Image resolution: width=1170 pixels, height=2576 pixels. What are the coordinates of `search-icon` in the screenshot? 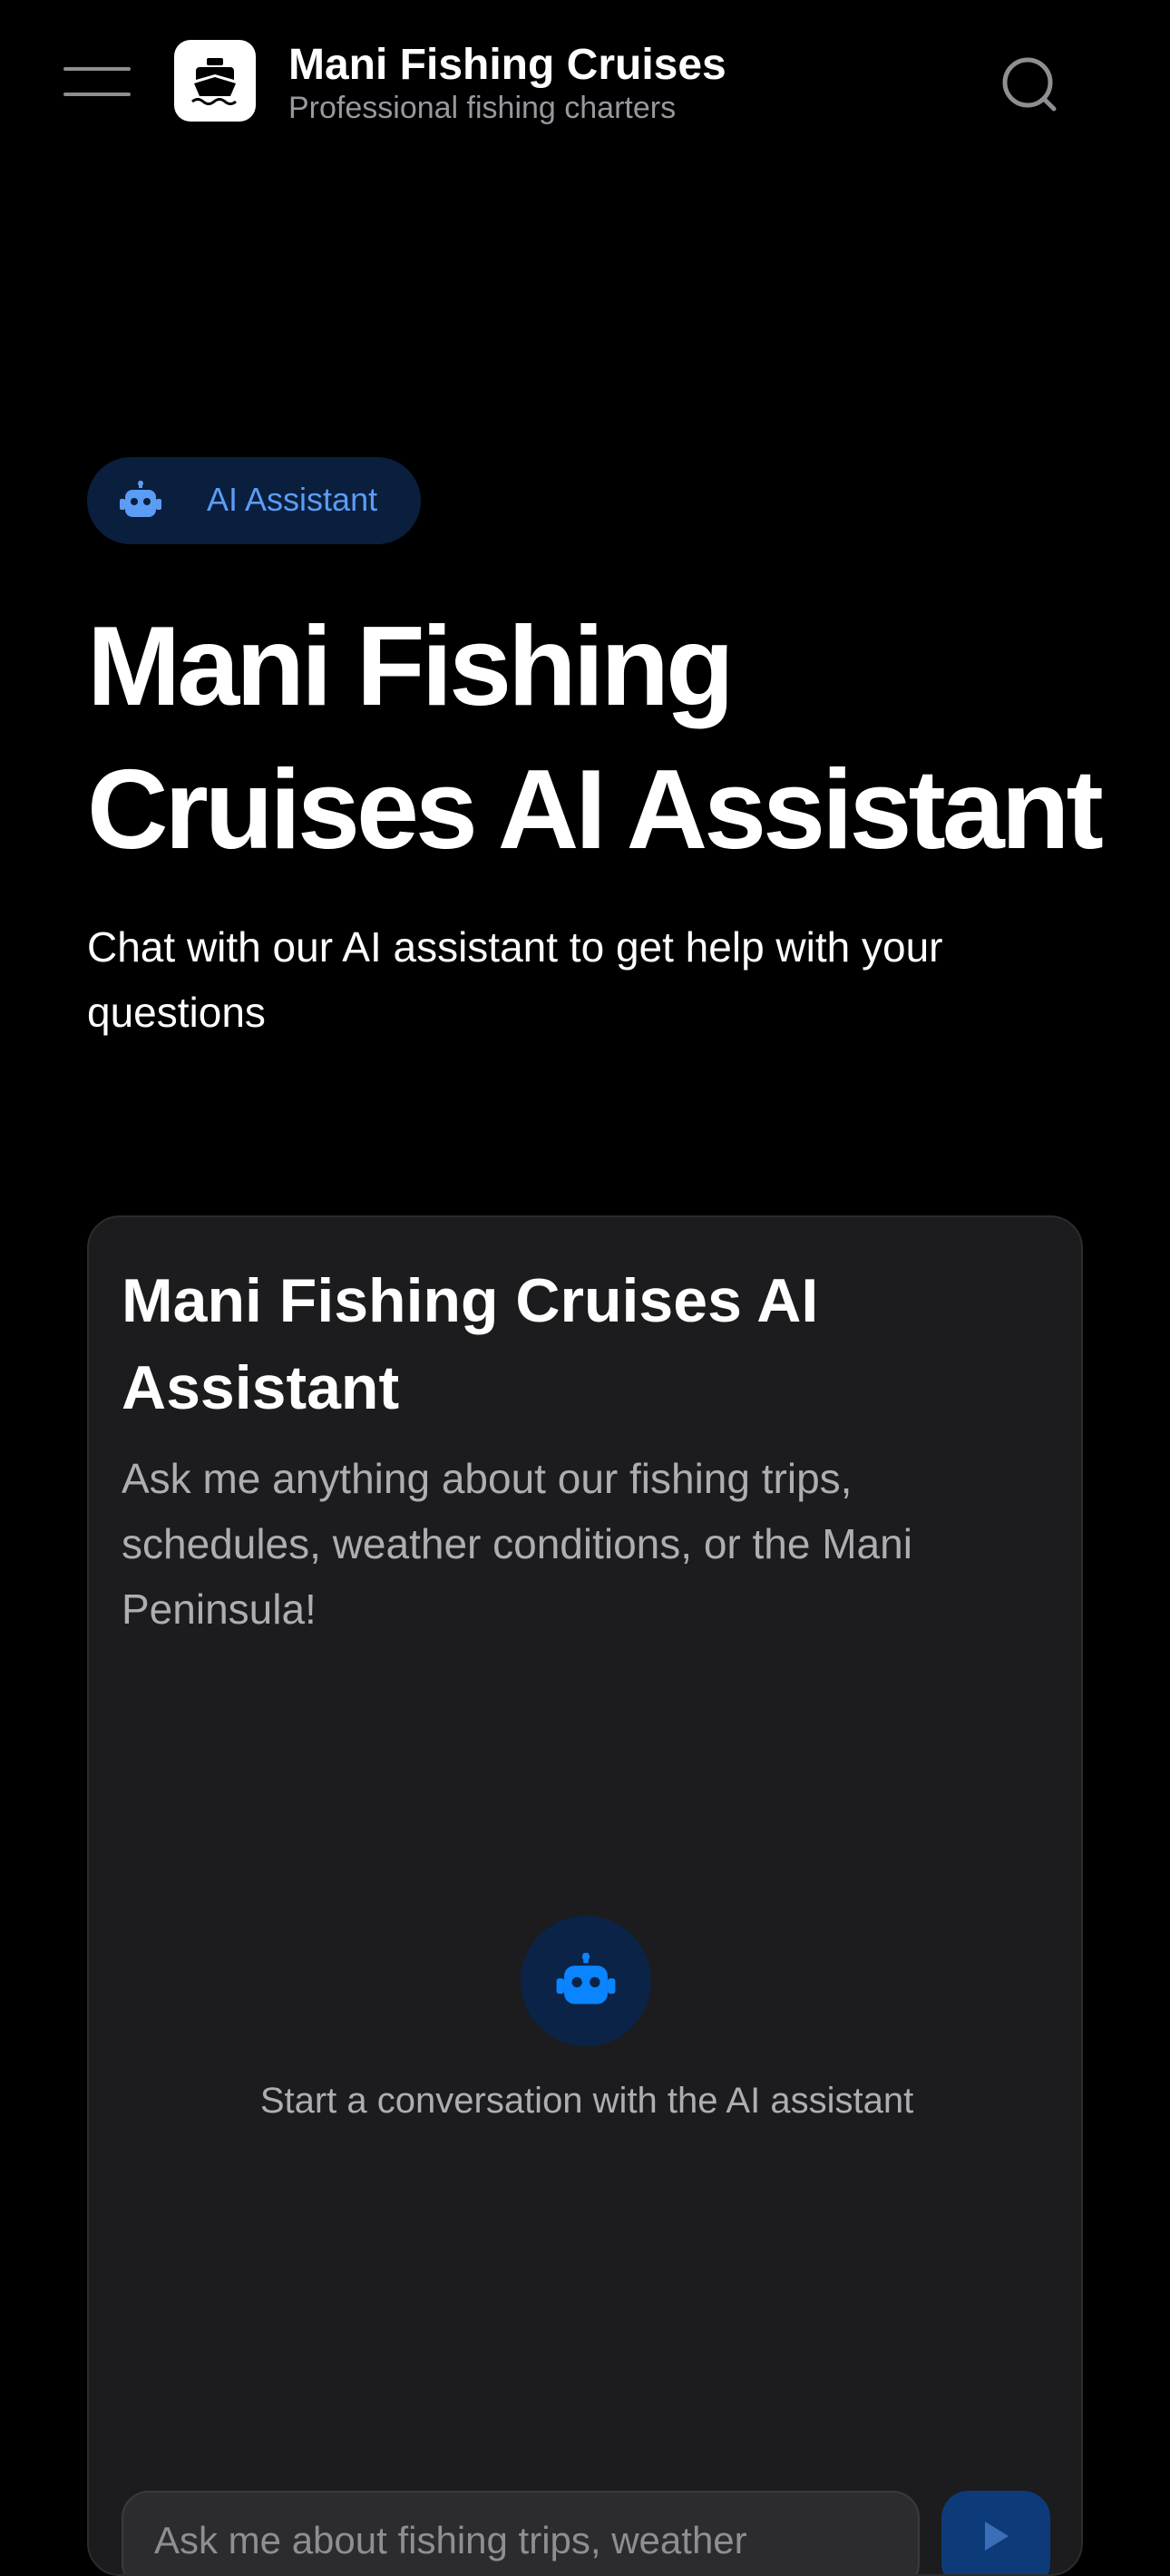 It's located at (1029, 84).